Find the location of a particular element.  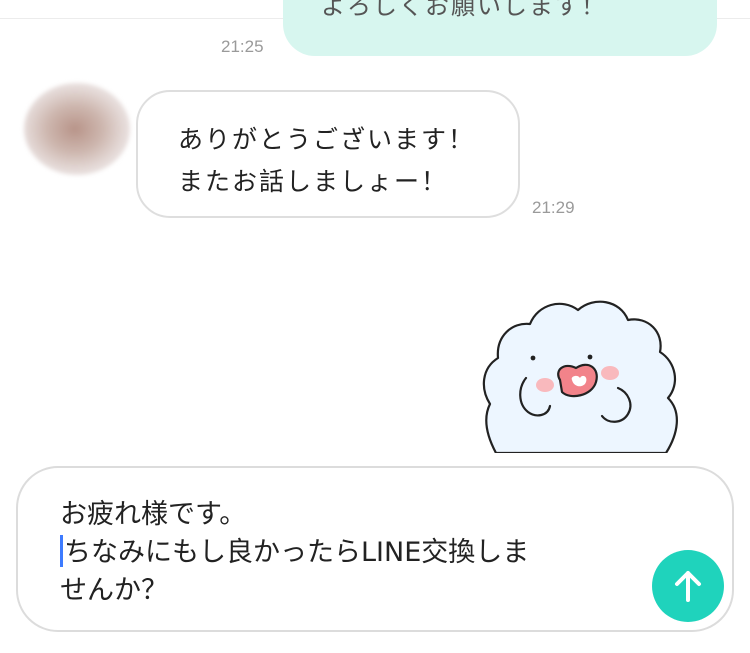

input-line: ちなみにもし良かったらLINE交換しま is located at coordinates (297, 552).